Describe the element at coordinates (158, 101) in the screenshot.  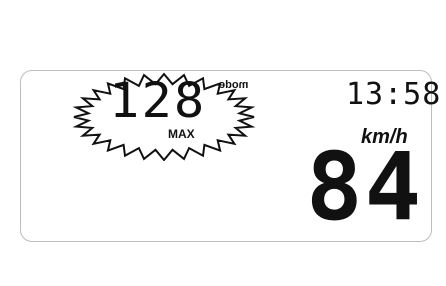
I see `max-speed-value: 128` at that location.